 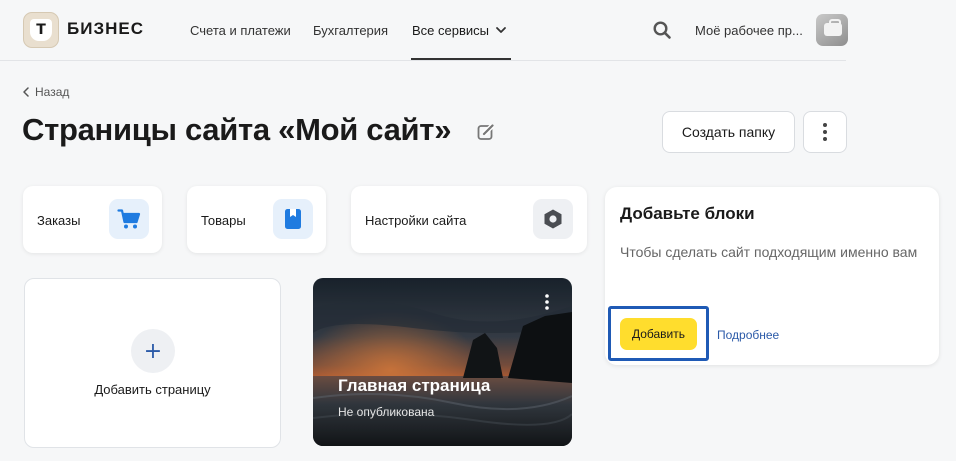 I want to click on promo-text: Чтобы сделать сайт подходящим именно вам, so click(x=769, y=252).